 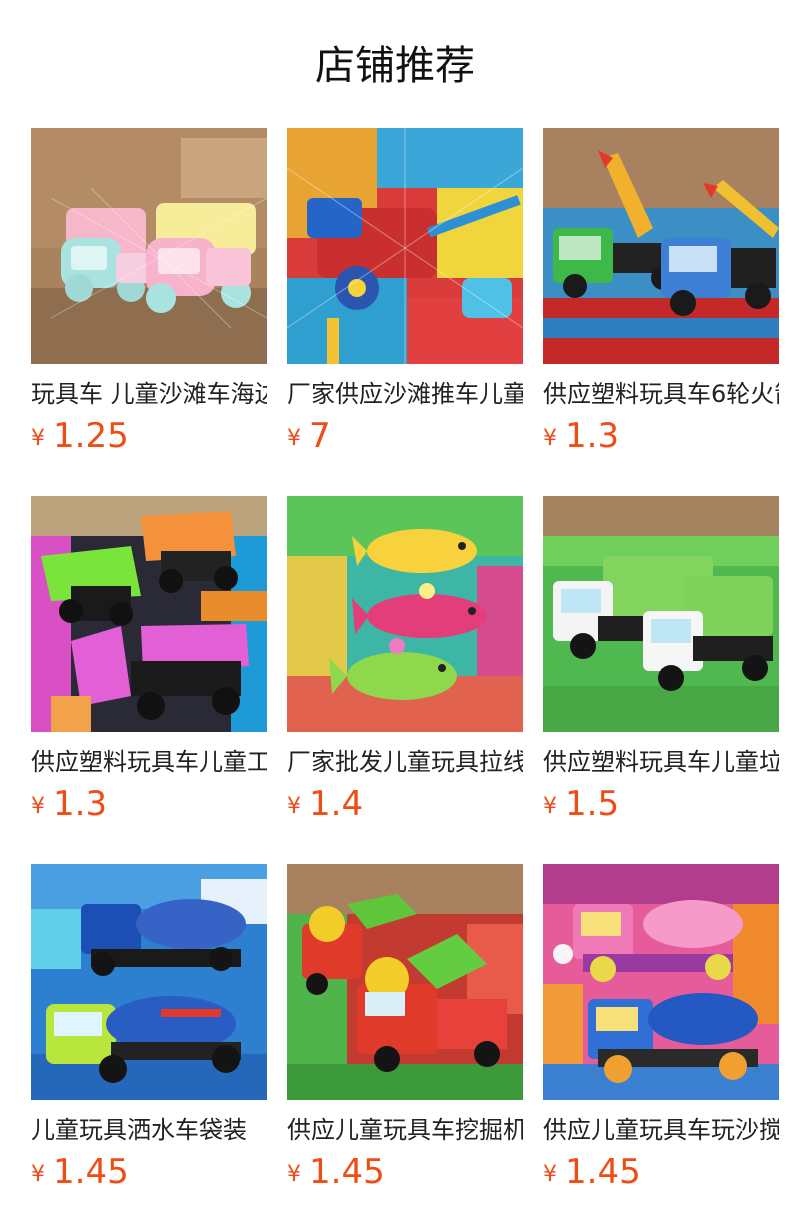 What do you see at coordinates (149, 762) in the screenshot?
I see `product-name: 供应塑料玩具车儿童工程车` at bounding box center [149, 762].